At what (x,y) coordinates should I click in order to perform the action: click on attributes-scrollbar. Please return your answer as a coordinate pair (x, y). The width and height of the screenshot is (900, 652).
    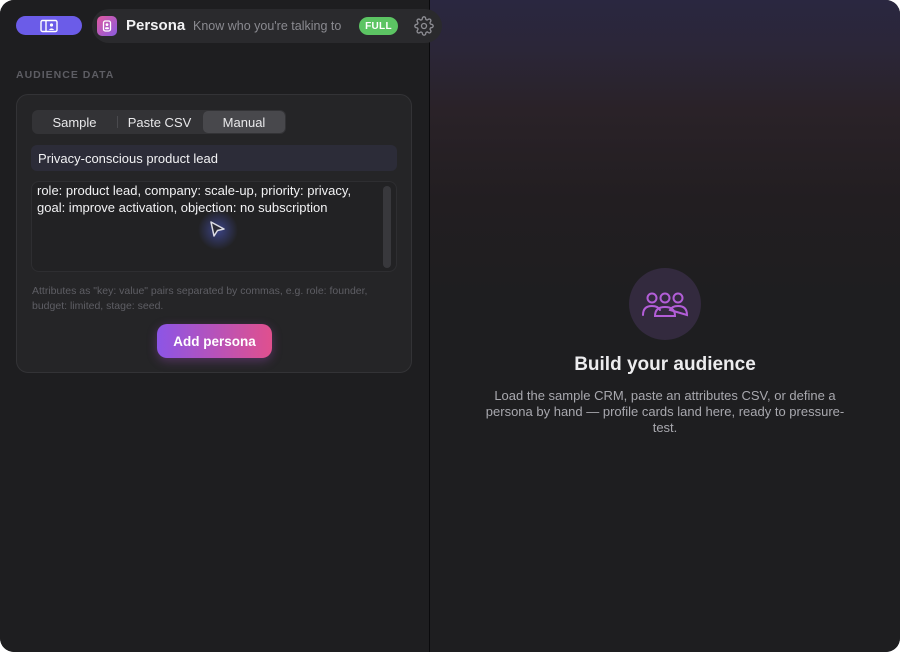
    Looking at the image, I should click on (387, 227).